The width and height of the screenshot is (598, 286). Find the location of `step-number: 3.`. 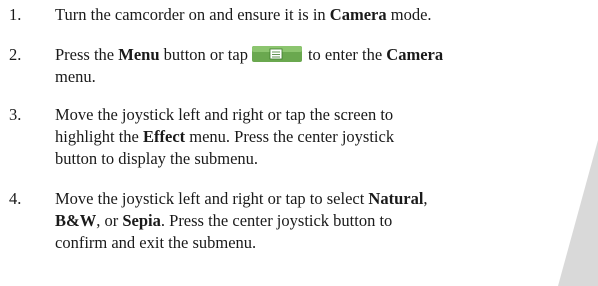

step-number: 3. is located at coordinates (15, 114).